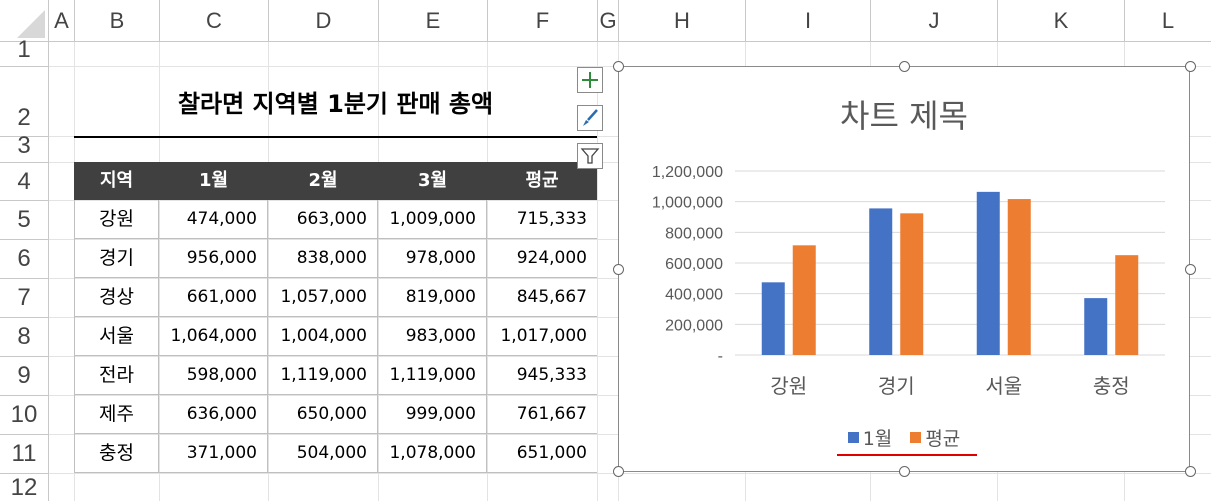  I want to click on column-header-a: A, so click(62, 20).